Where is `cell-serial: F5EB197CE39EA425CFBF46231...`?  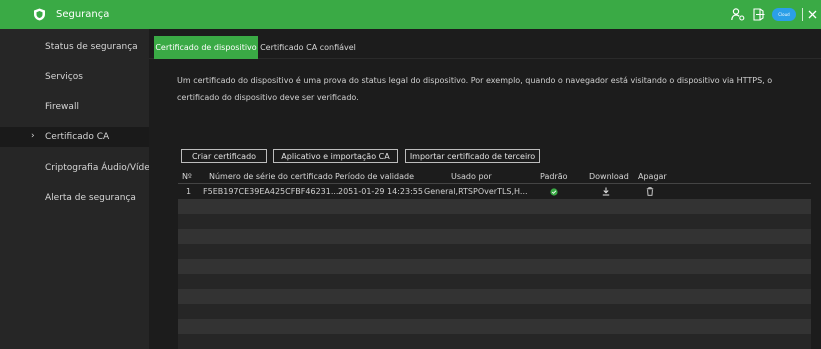
cell-serial: F5EB197CE39EA425CFBF46231... is located at coordinates (271, 191).